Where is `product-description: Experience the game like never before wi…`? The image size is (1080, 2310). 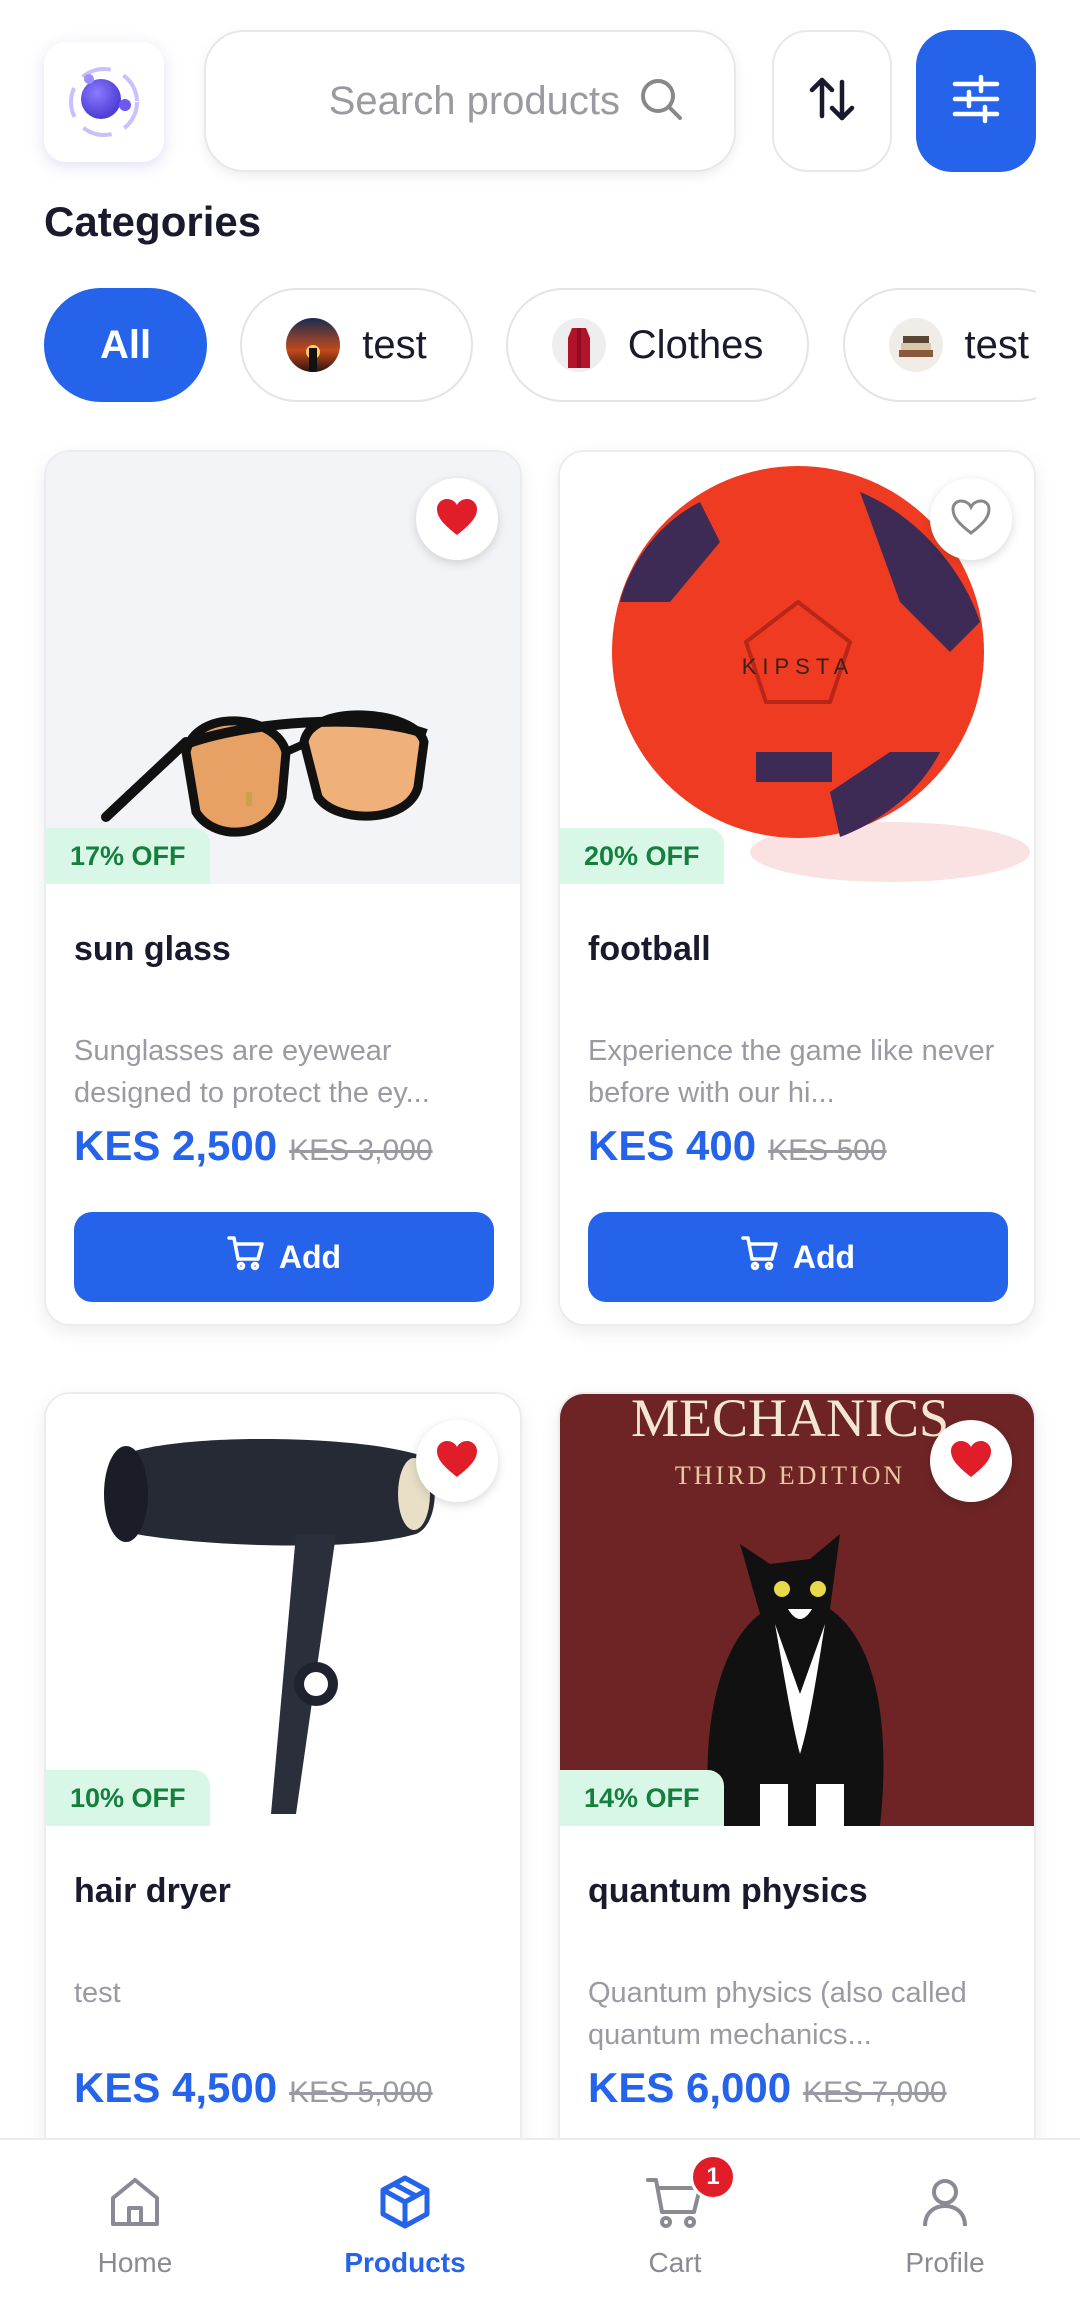 product-description: Experience the game like never before wi… is located at coordinates (791, 1072).